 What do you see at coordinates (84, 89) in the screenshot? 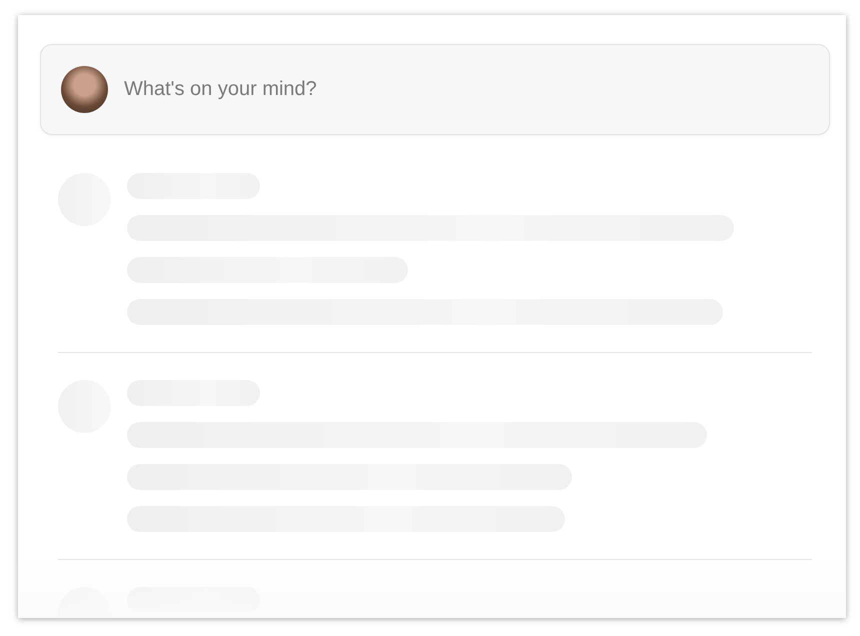
I see `user-avatar` at bounding box center [84, 89].